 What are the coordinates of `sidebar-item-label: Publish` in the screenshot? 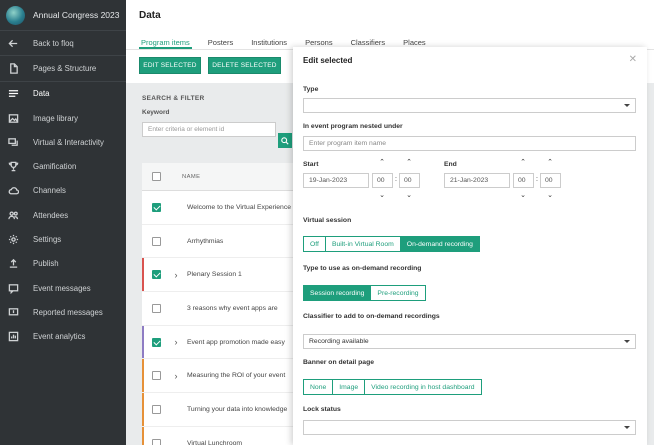 It's located at (46, 264).